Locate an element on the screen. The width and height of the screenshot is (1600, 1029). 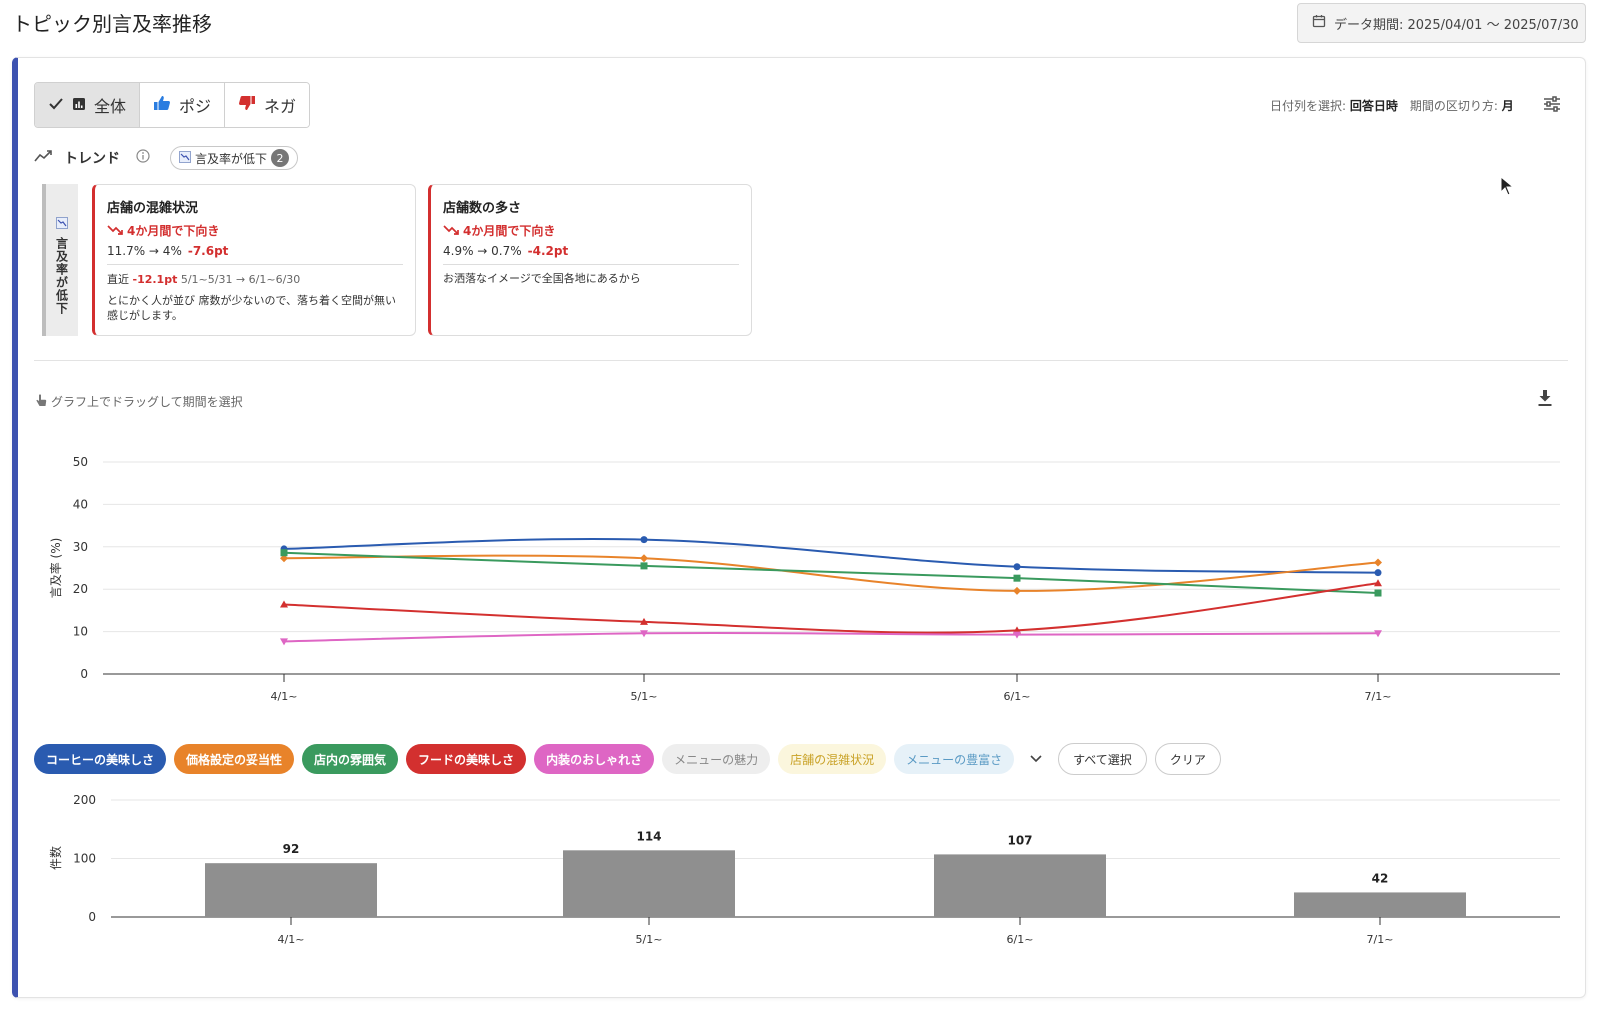
settings-sliders-icon is located at coordinates (1552, 106).